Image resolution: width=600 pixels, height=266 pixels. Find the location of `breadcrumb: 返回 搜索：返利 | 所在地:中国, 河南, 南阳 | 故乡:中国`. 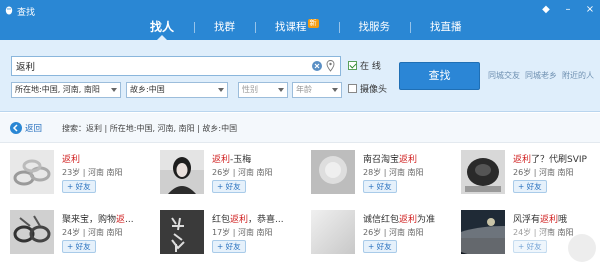

breadcrumb: 返回 搜索：返利 | 所在地:中国, 河南, 南阳 | 故乡:中国 is located at coordinates (300, 128).